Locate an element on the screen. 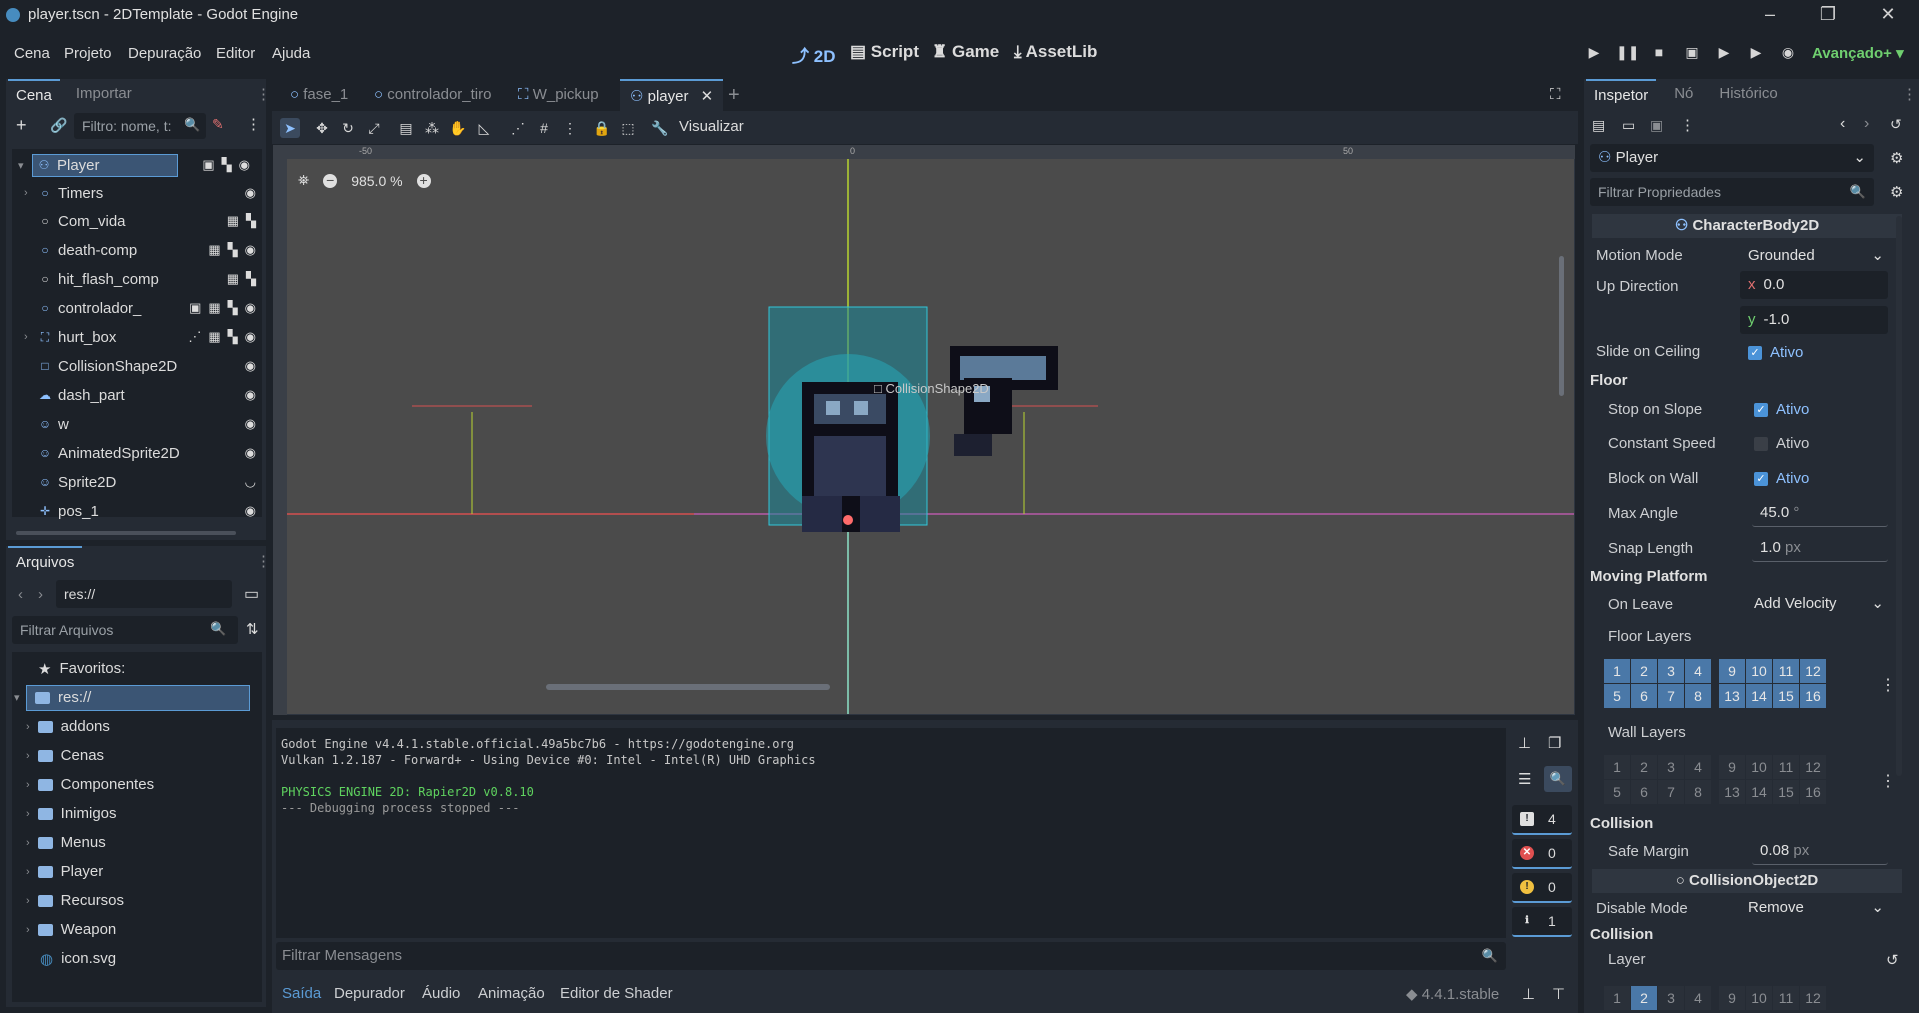 The width and height of the screenshot is (1919, 1013). folder-row: › Componentes is located at coordinates (146, 784).